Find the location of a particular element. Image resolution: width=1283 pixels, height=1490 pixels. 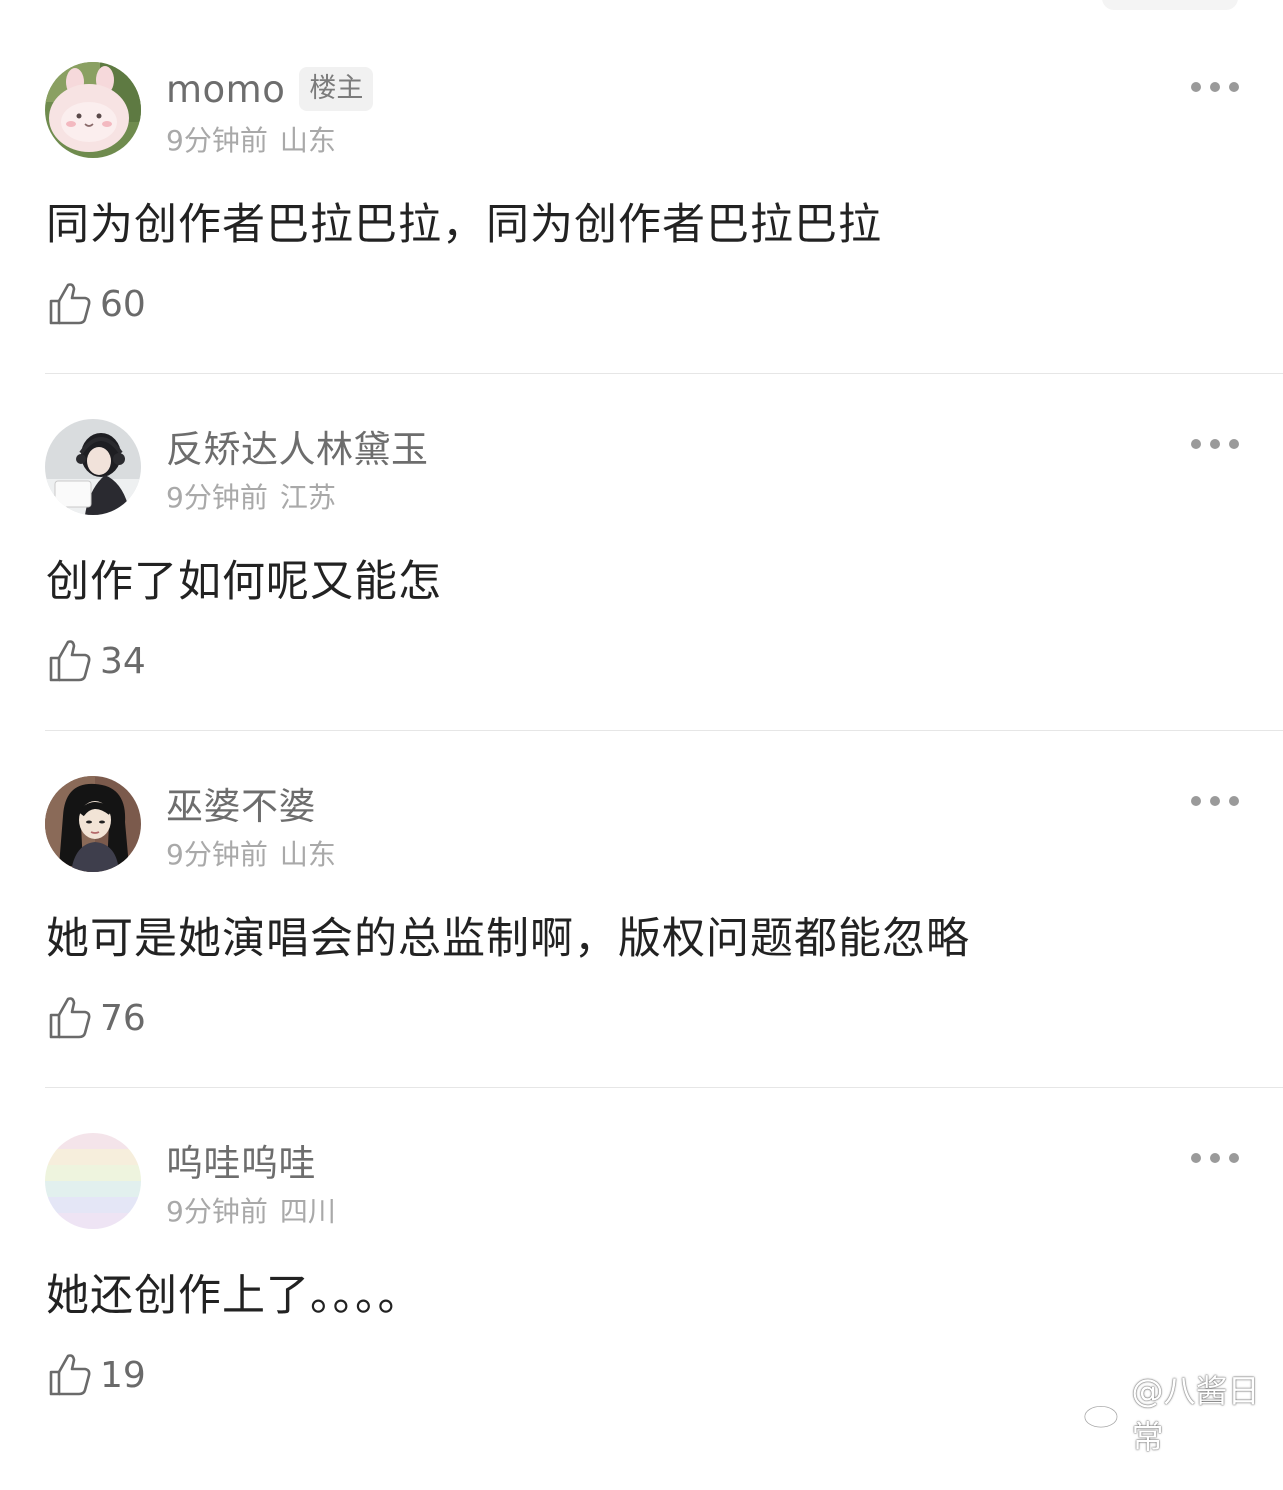

like-count: 34 is located at coordinates (123, 661).